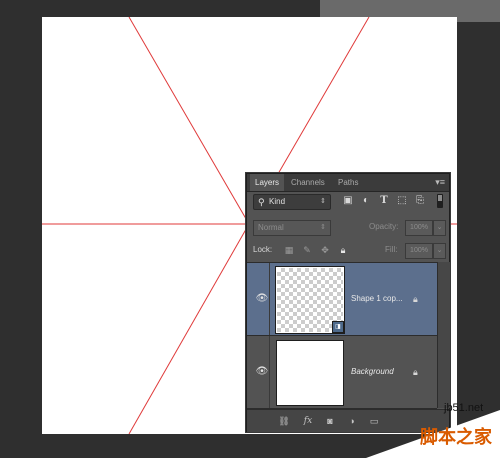 The width and height of the screenshot is (500, 458). What do you see at coordinates (189, 328) in the screenshot?
I see `guide-diagonal-lower-left` at bounding box center [189, 328].